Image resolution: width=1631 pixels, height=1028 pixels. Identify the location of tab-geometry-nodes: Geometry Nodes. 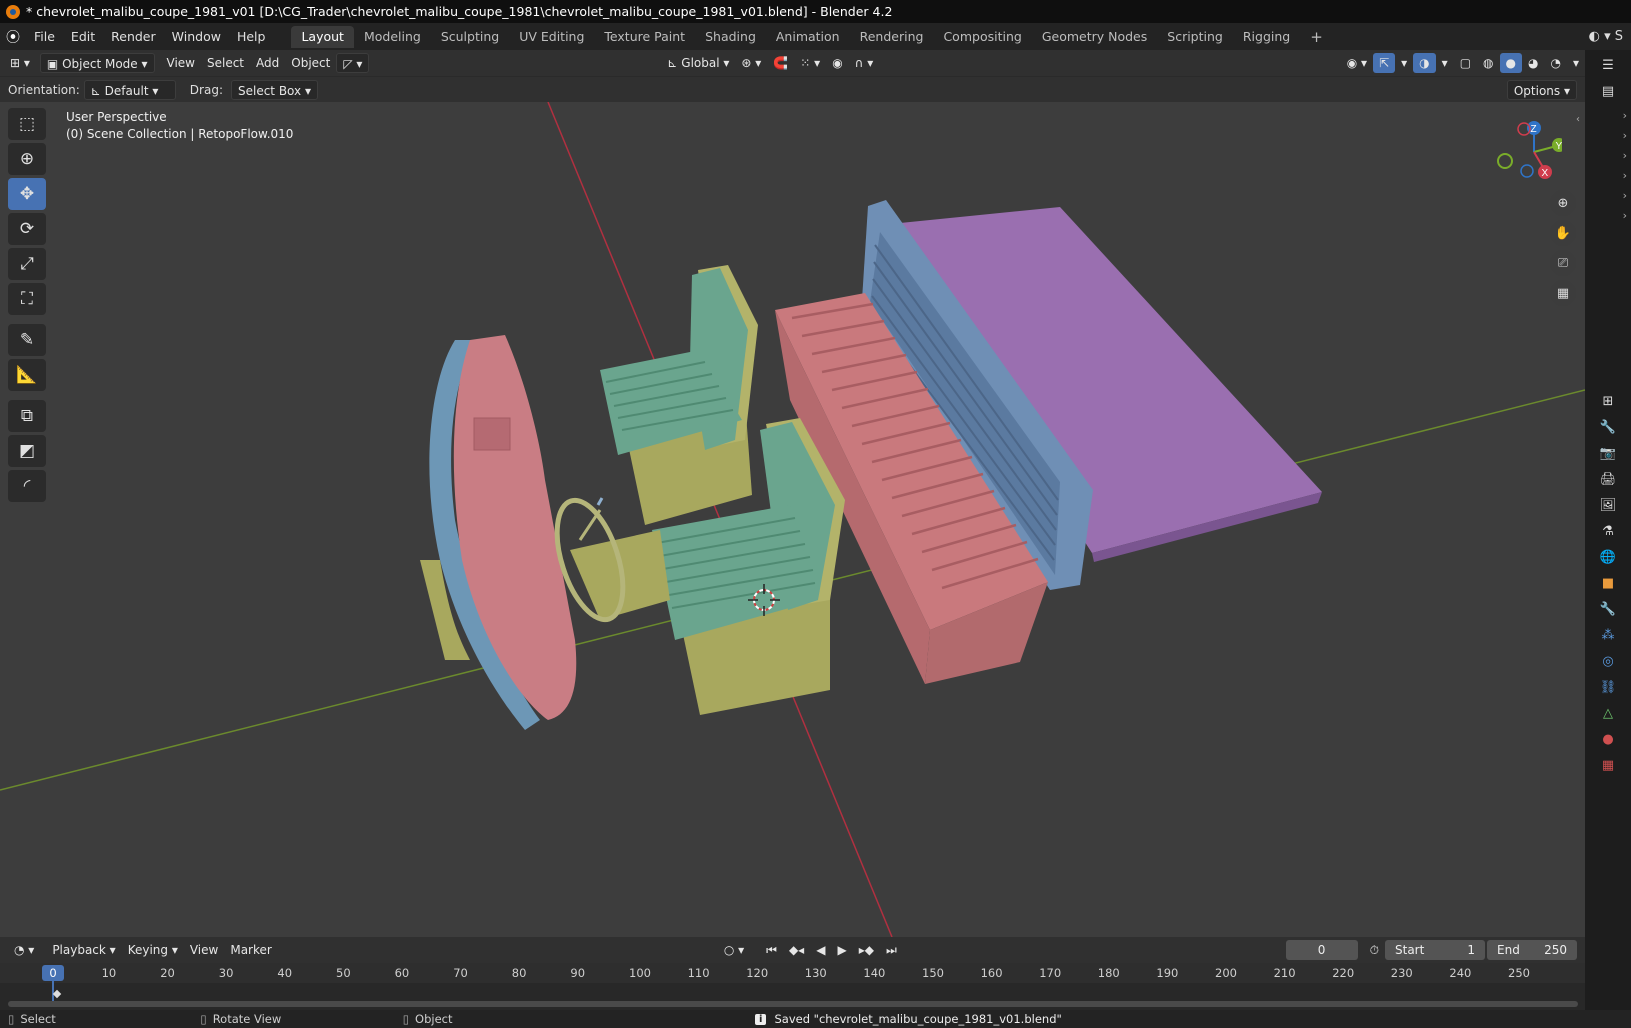
(1094, 37).